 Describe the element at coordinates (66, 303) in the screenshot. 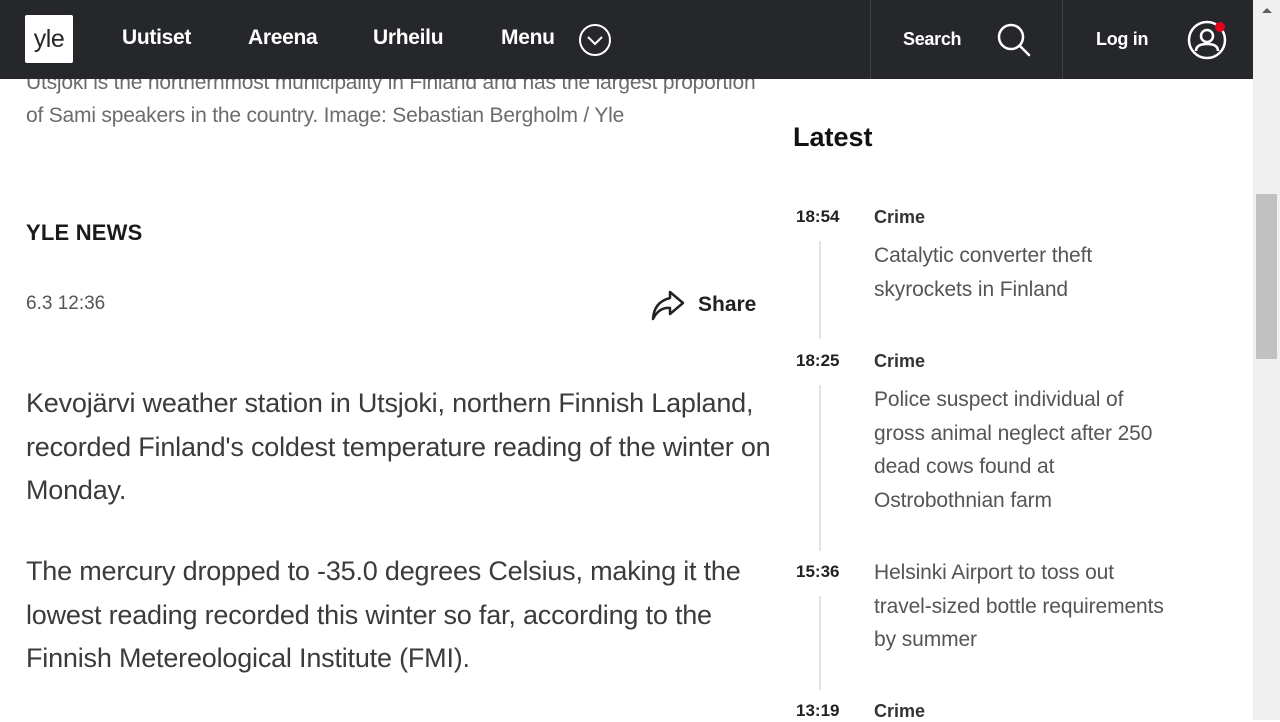

I see `article-date: 6.3 12:36` at that location.